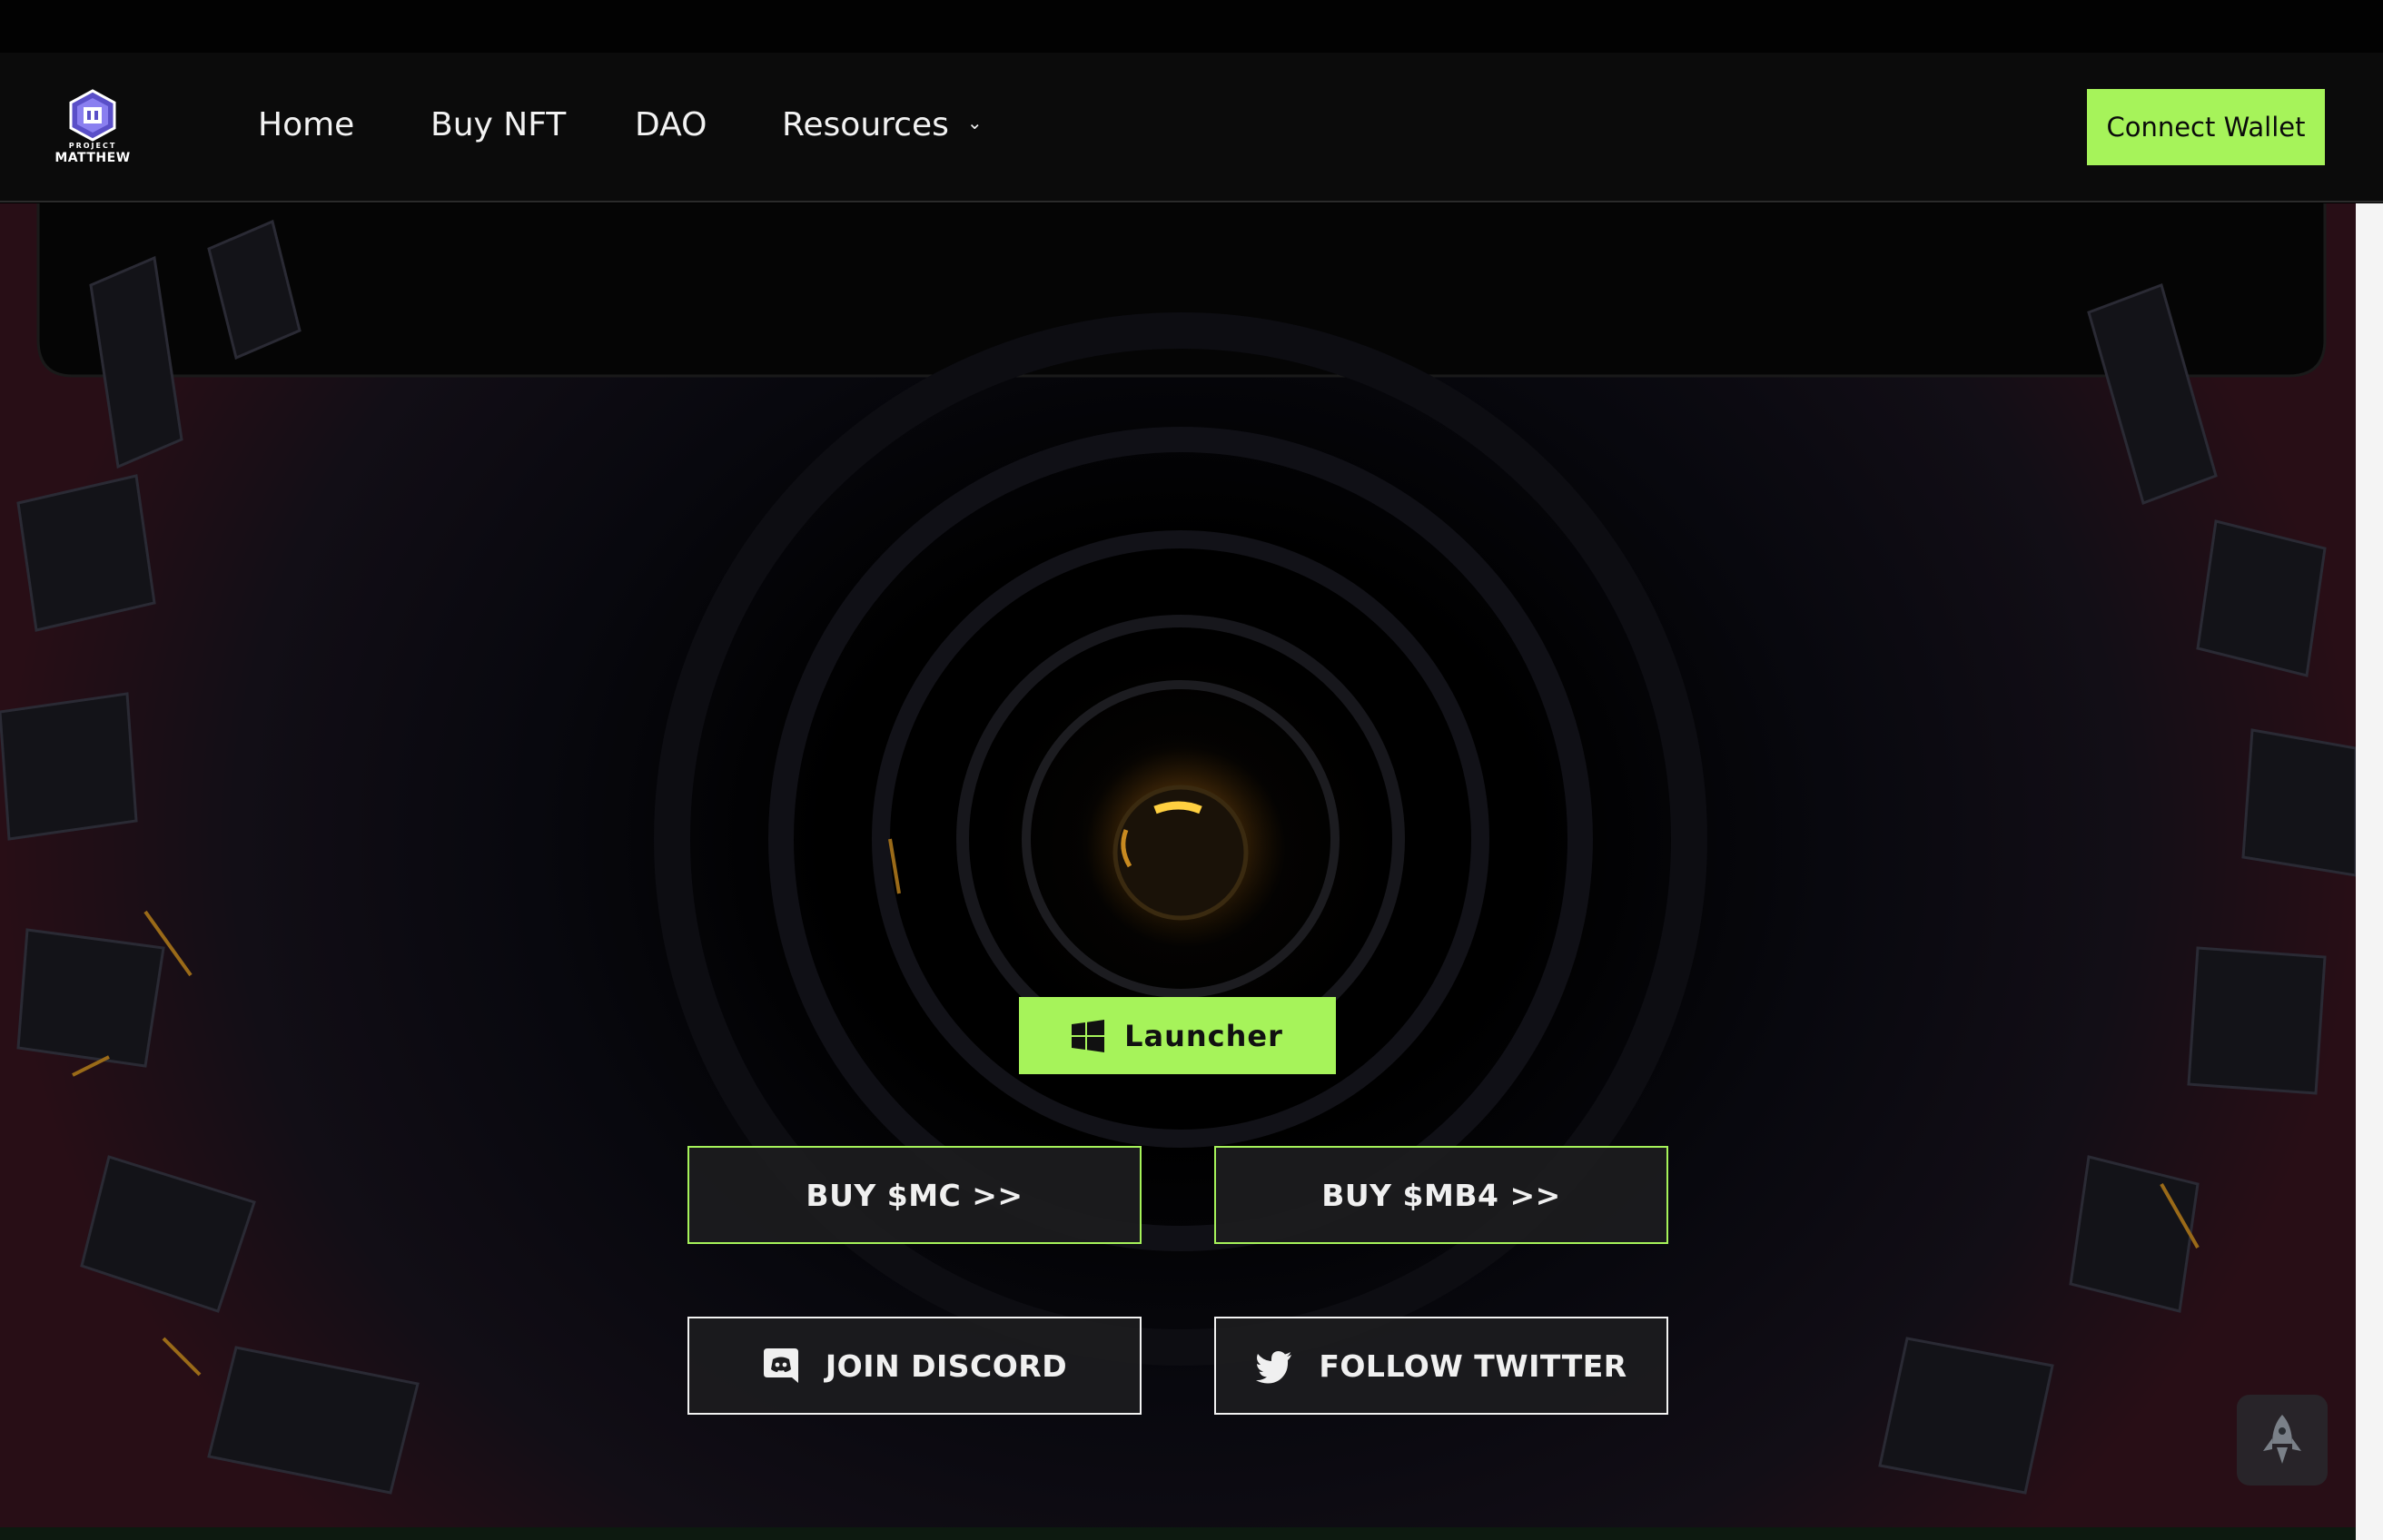 This screenshot has height=1540, width=2383. Describe the element at coordinates (914, 1195) in the screenshot. I see `buy-mc-button: BUY $MC >>` at that location.